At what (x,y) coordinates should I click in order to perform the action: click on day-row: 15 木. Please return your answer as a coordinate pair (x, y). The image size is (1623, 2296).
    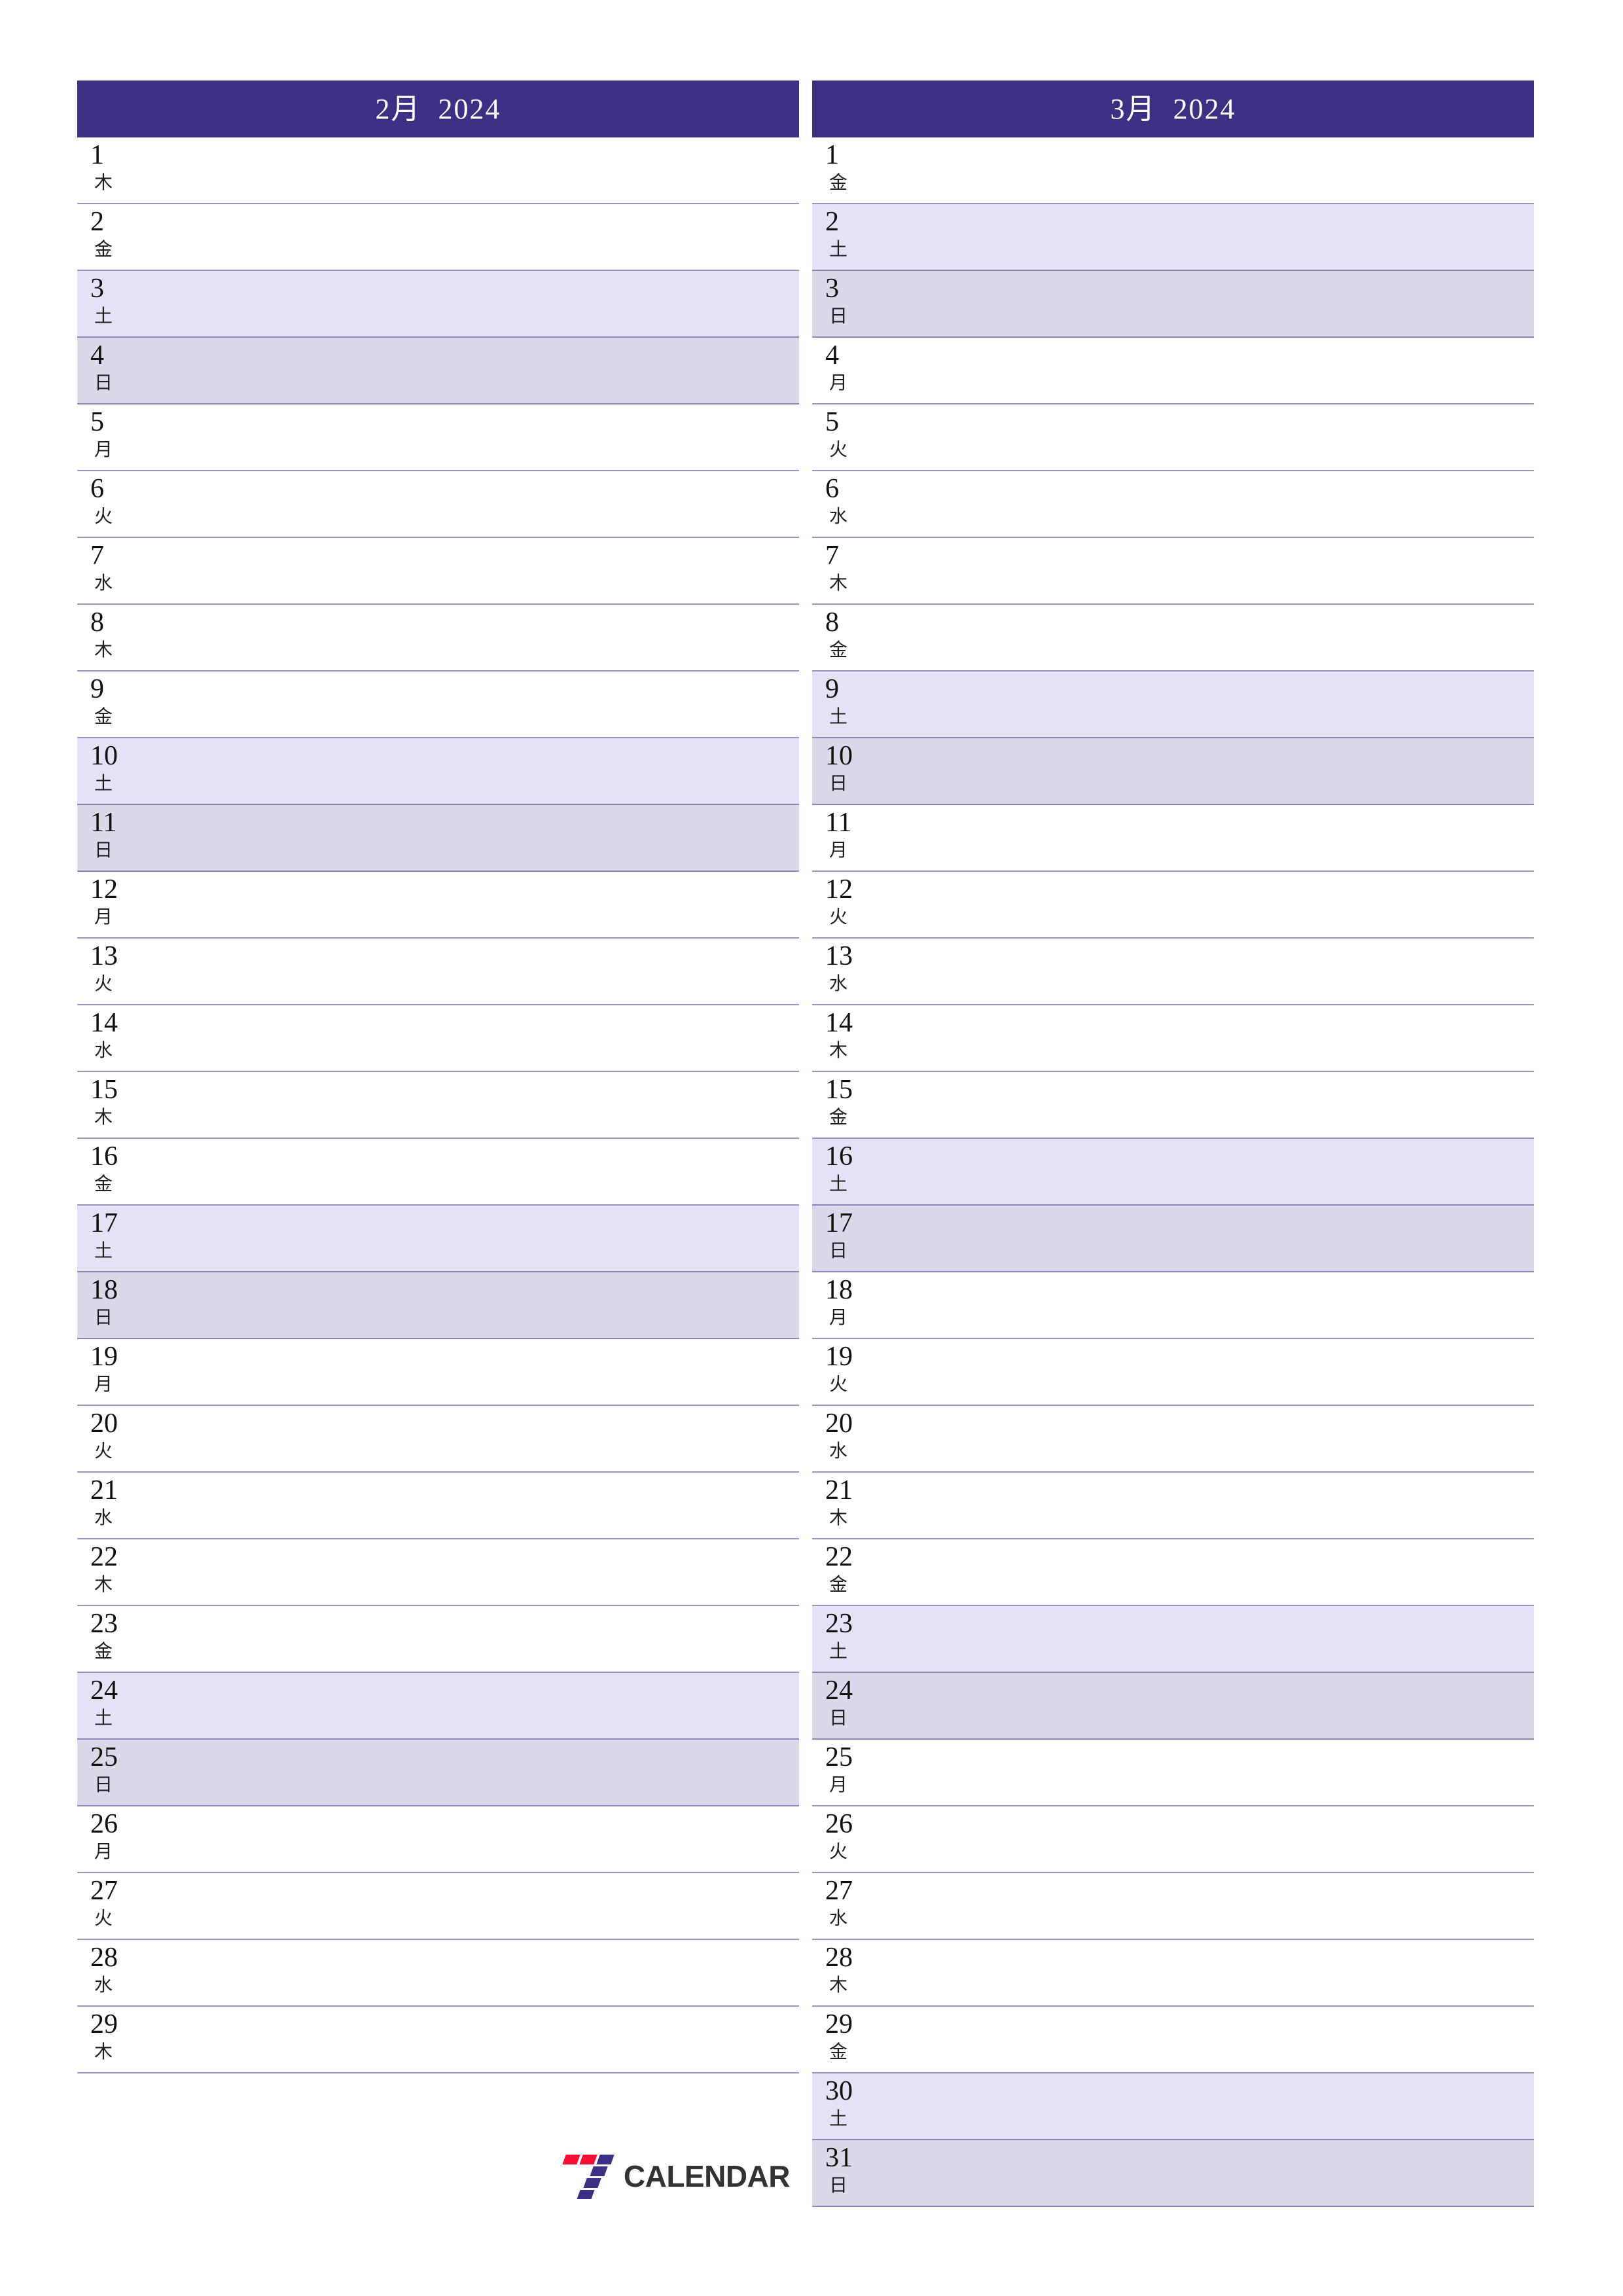
    Looking at the image, I should click on (438, 1105).